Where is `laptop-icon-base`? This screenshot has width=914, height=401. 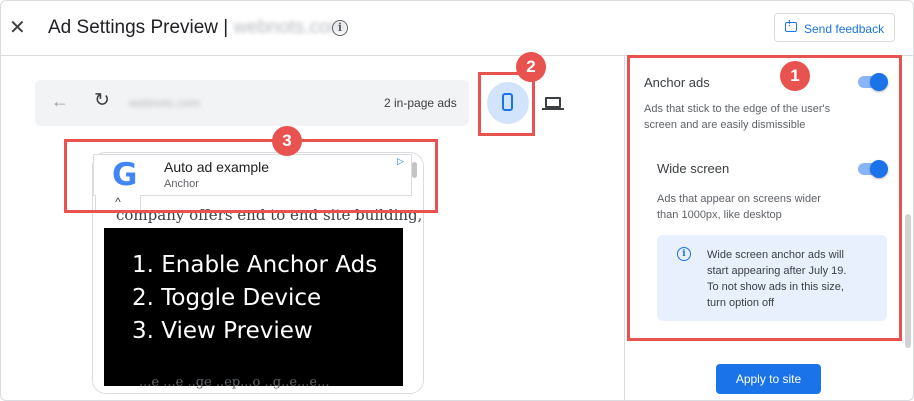 laptop-icon-base is located at coordinates (553, 109).